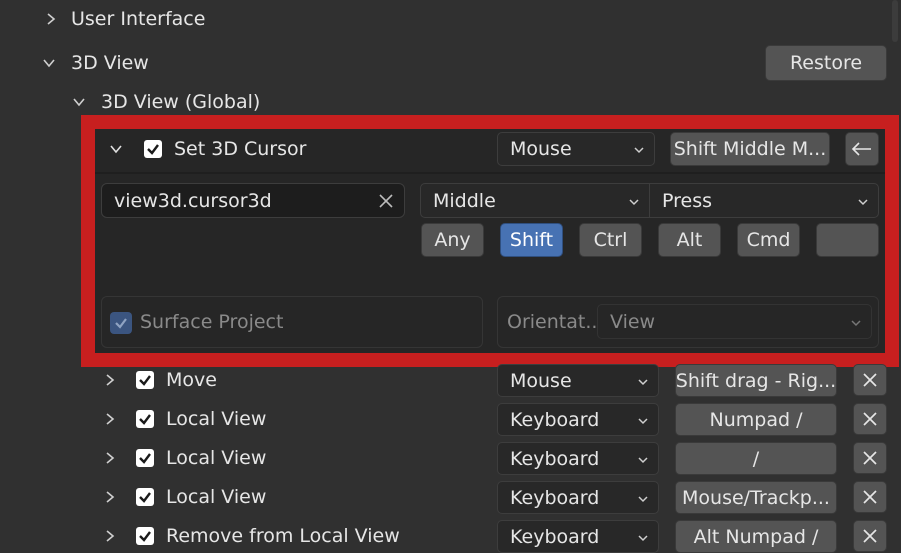 This screenshot has width=901, height=553. What do you see at coordinates (193, 200) in the screenshot?
I see `operator-id-value: view3d.cursor3d` at bounding box center [193, 200].